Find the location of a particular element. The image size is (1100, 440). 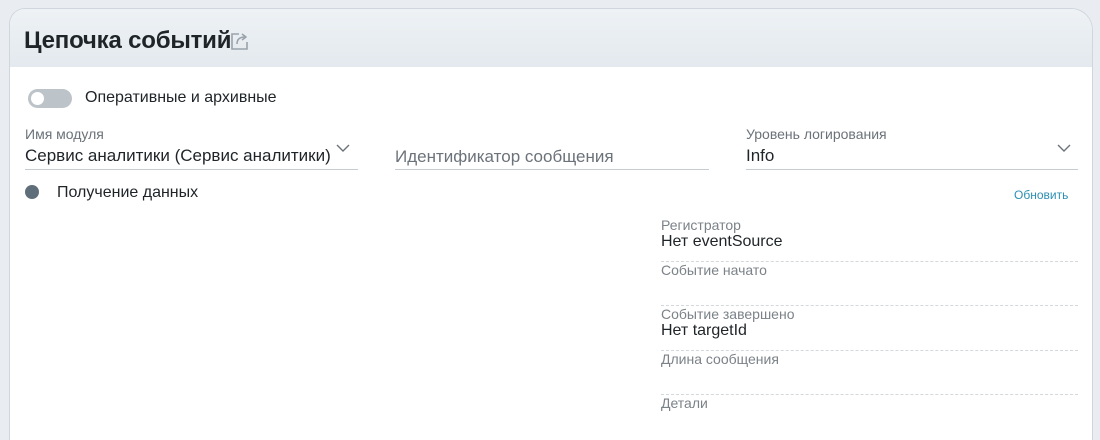

refresh-link: Обновить is located at coordinates (1041, 195).